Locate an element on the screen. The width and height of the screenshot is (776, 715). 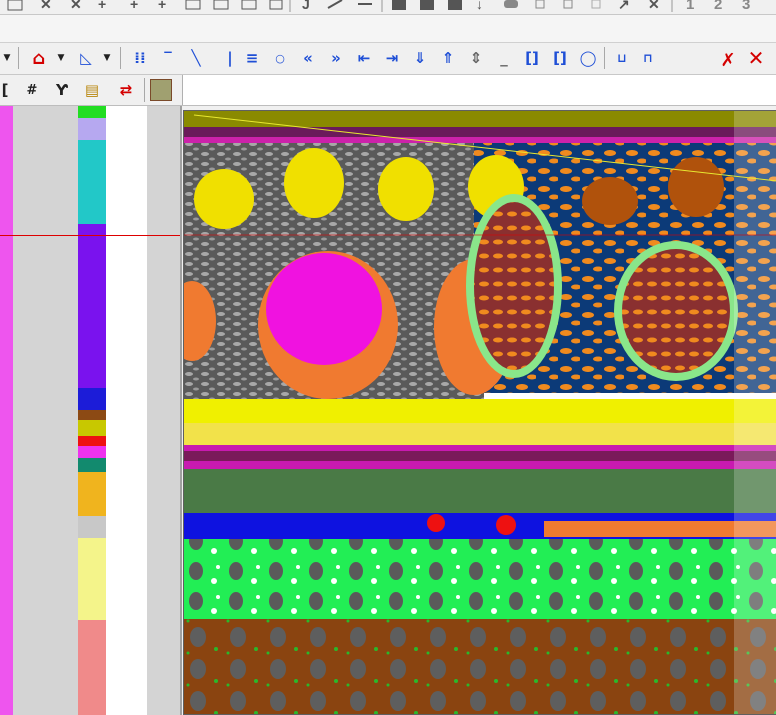
tool-icon-18: ↗ is located at coordinates (624, 6).